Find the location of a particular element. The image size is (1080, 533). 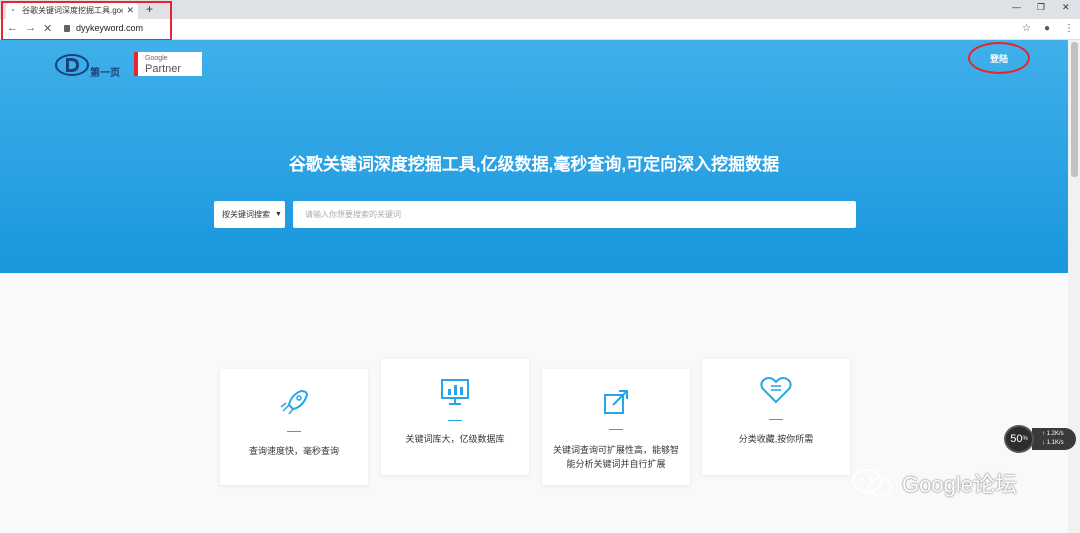

feature-text: 分类收藏,按你所需 is located at coordinates (776, 439).